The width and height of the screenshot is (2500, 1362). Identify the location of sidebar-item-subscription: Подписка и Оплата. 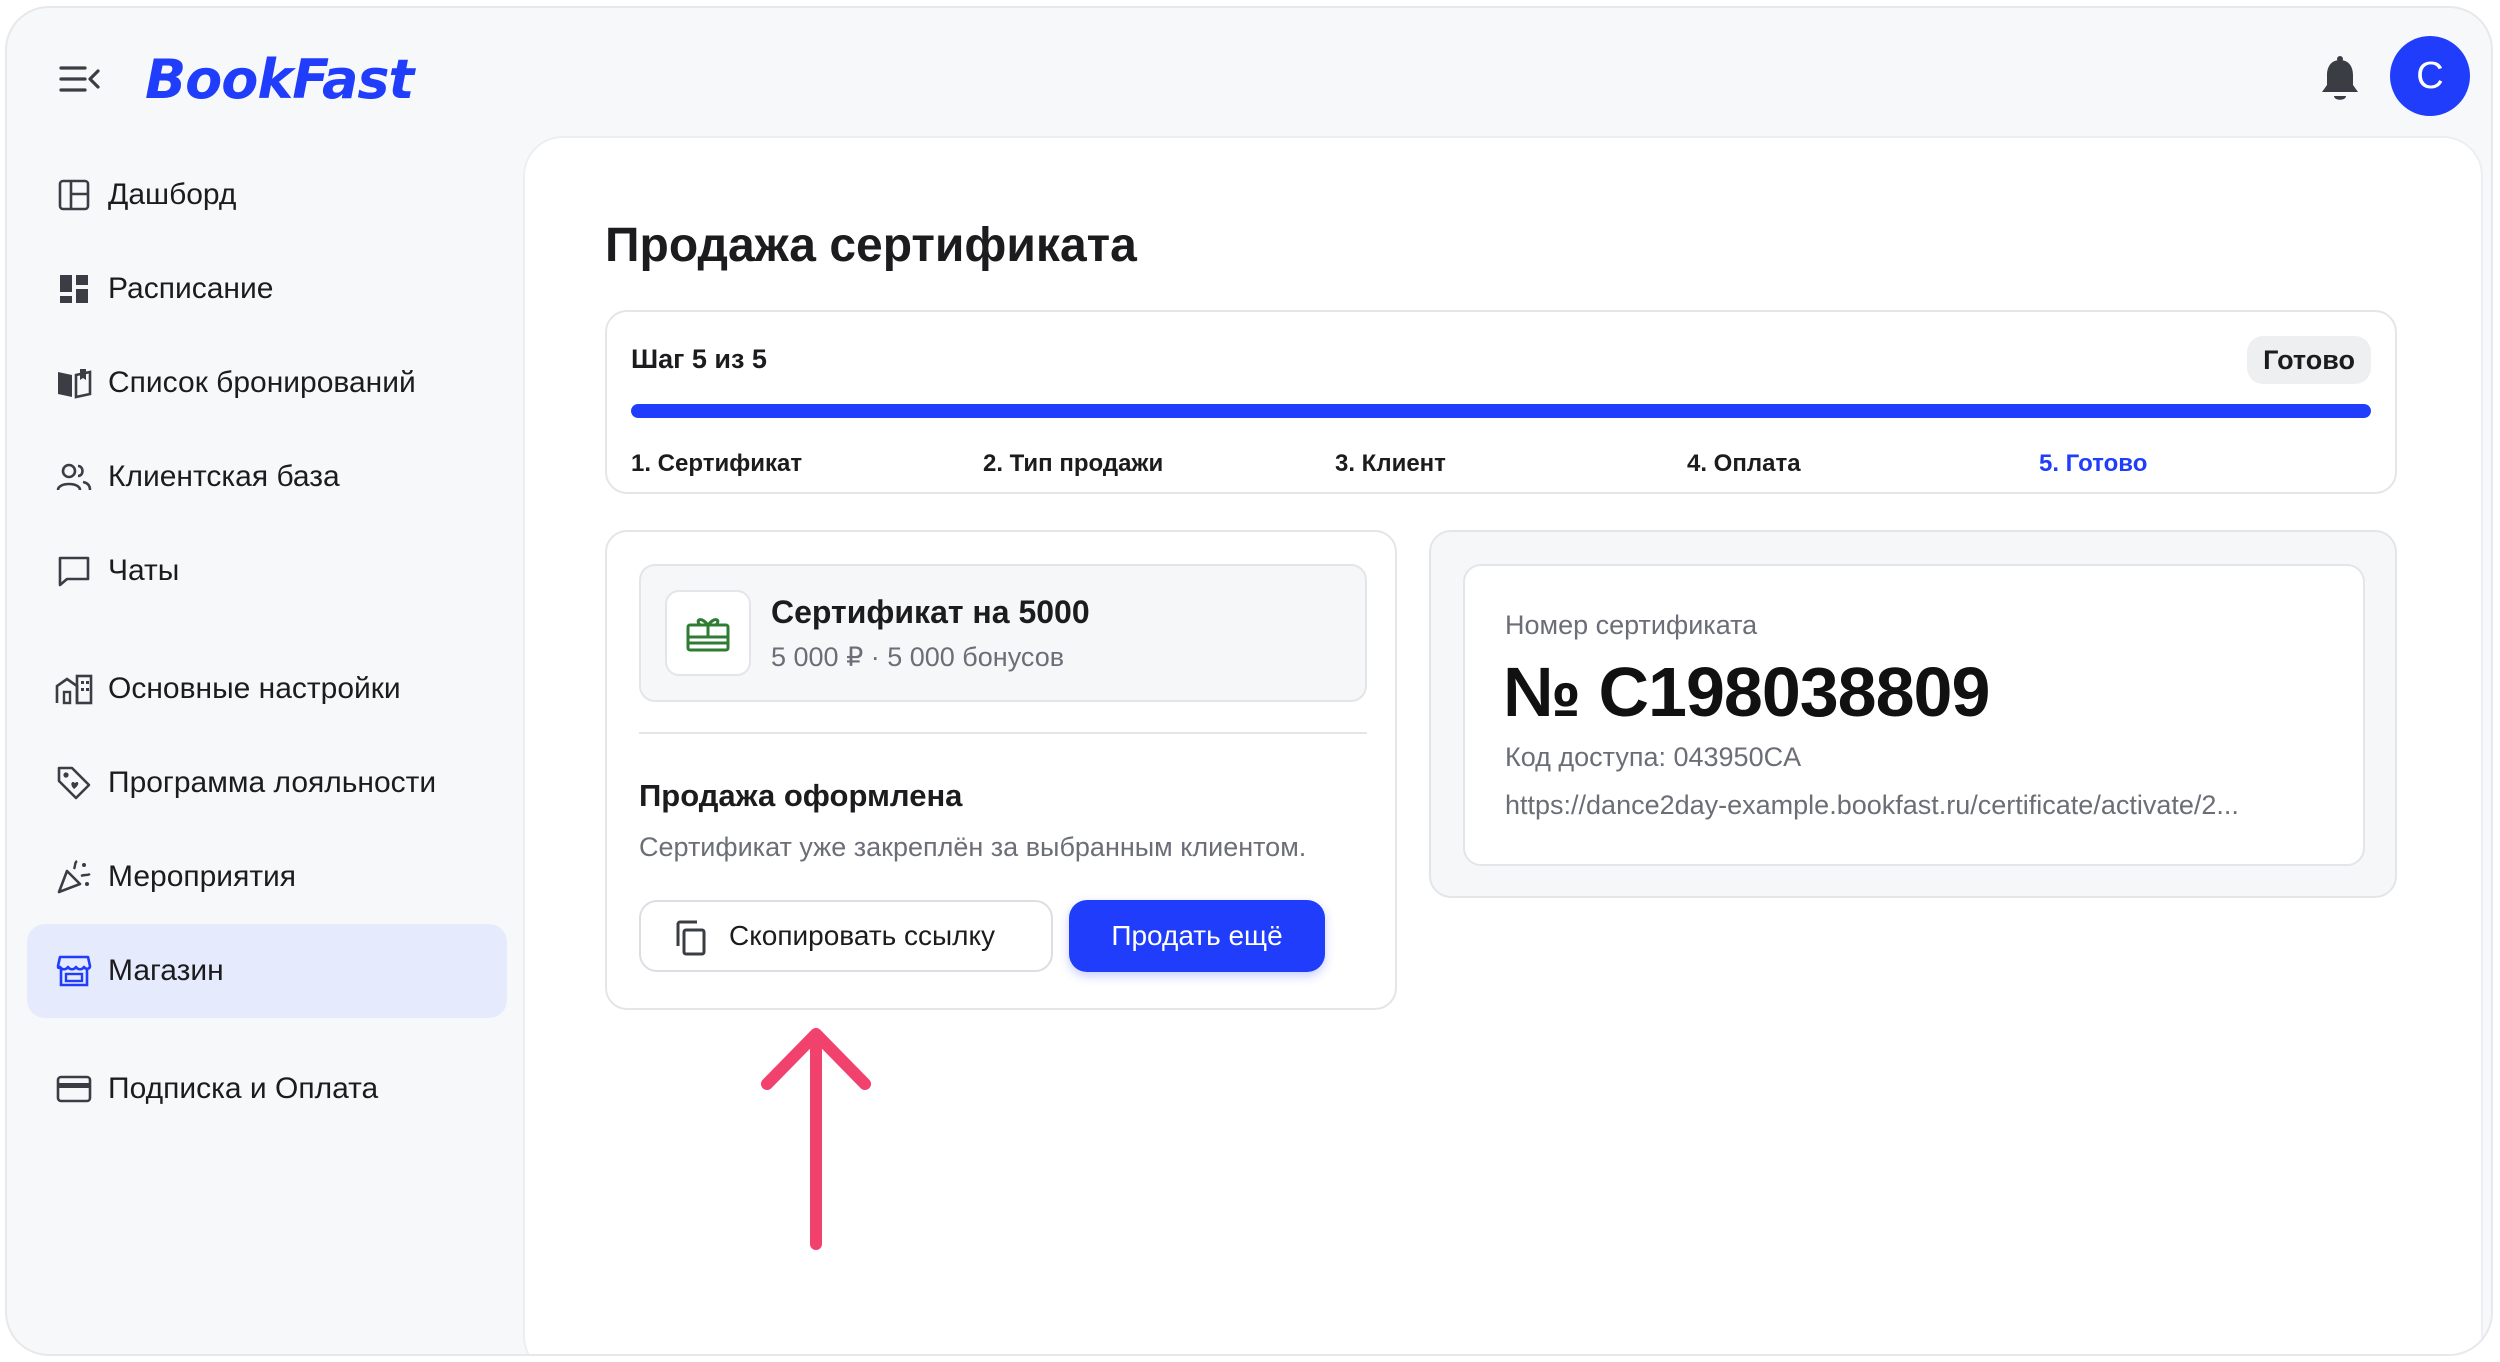
(267, 1089).